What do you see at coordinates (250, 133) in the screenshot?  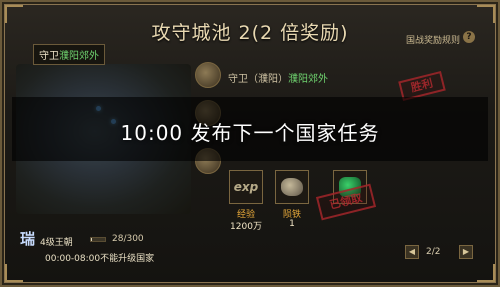 I see `notice-banner-text: 10:00 发布下一个国家任务` at bounding box center [250, 133].